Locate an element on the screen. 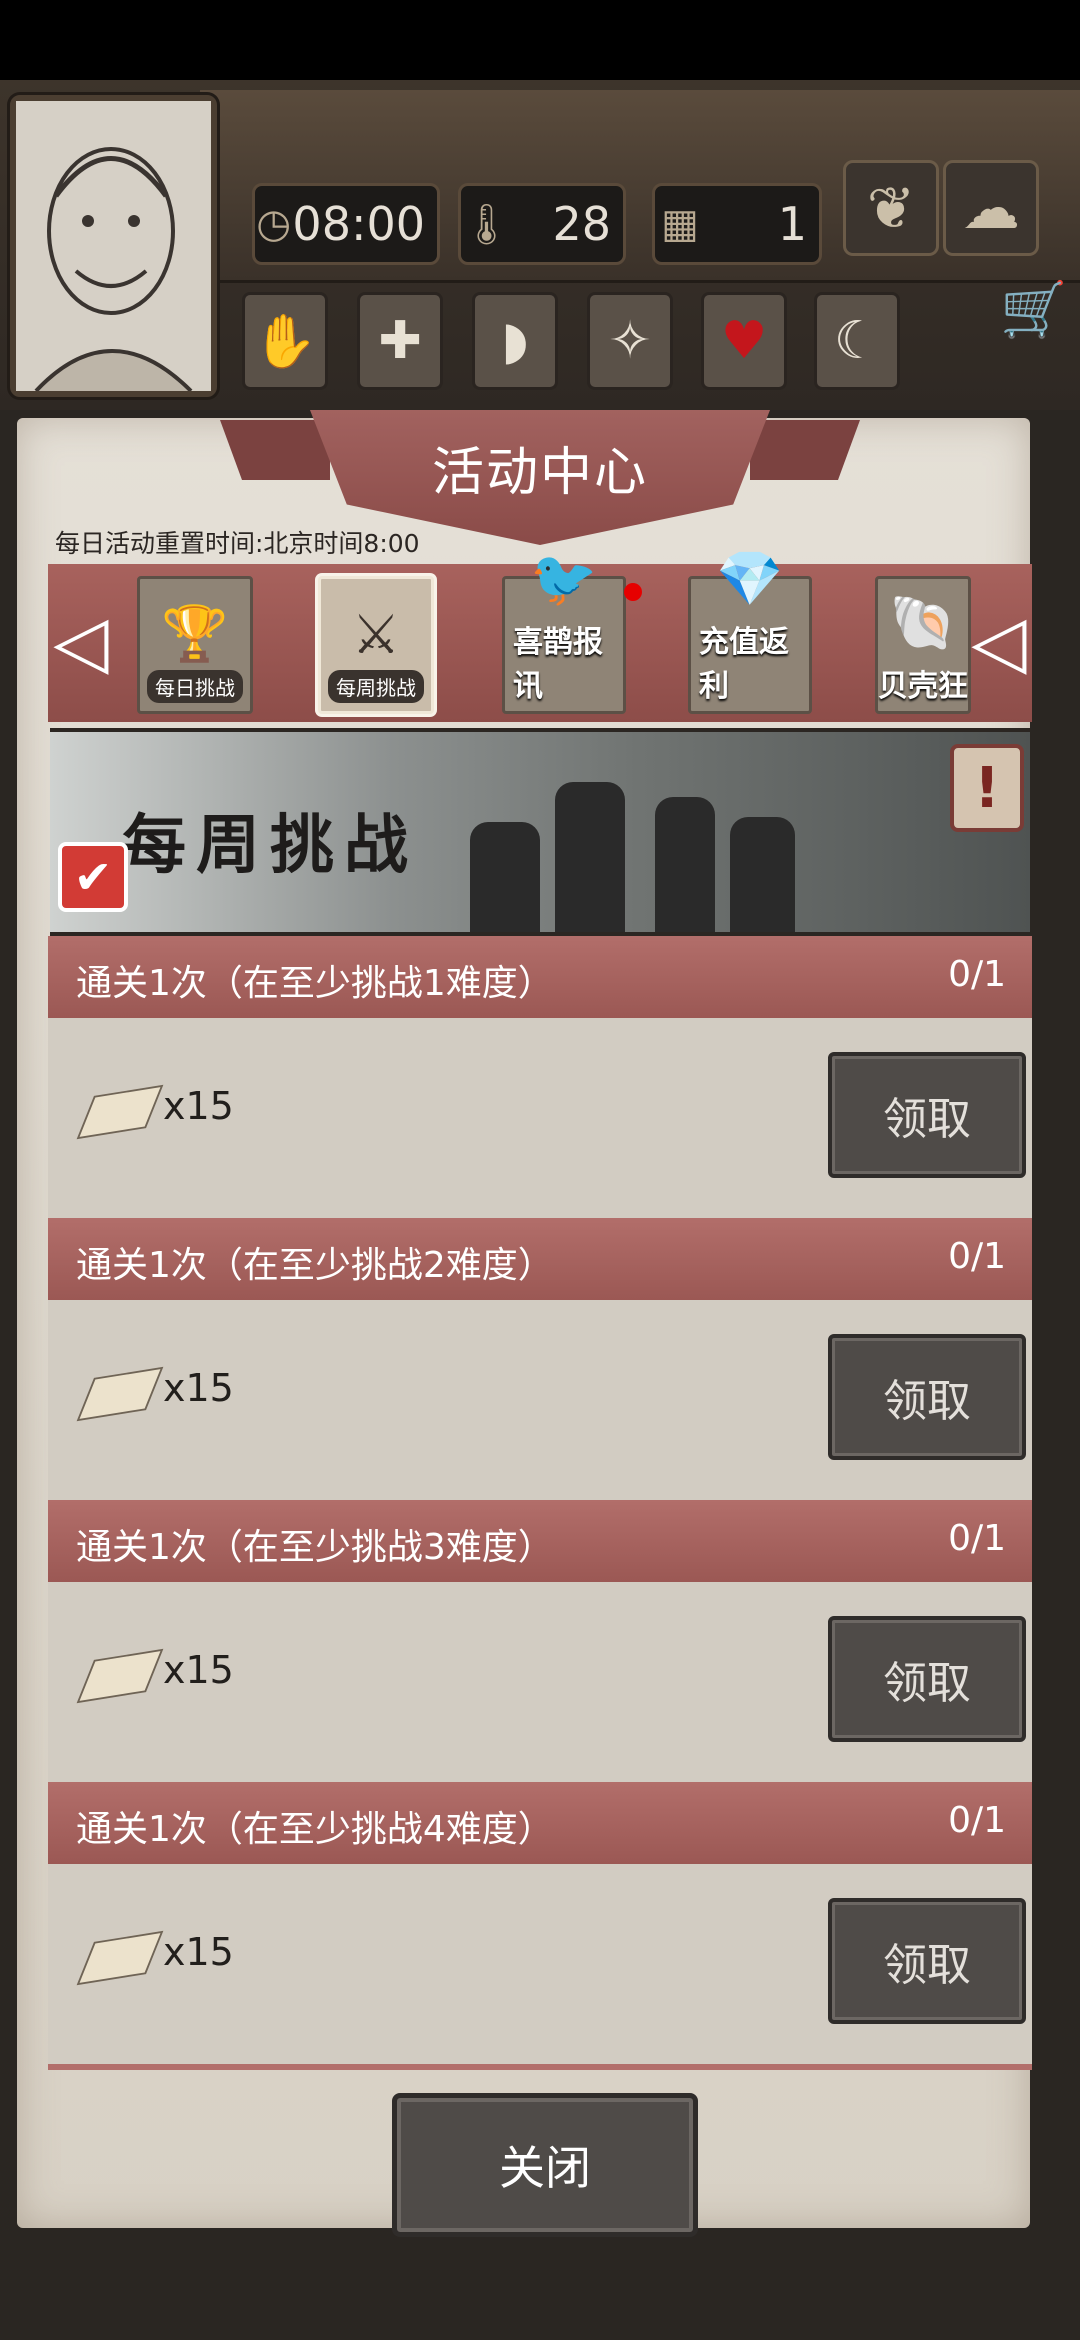 The height and width of the screenshot is (2340, 1080). tab-magpie-news: 🐦 喜鹊报讯 is located at coordinates (564, 630).